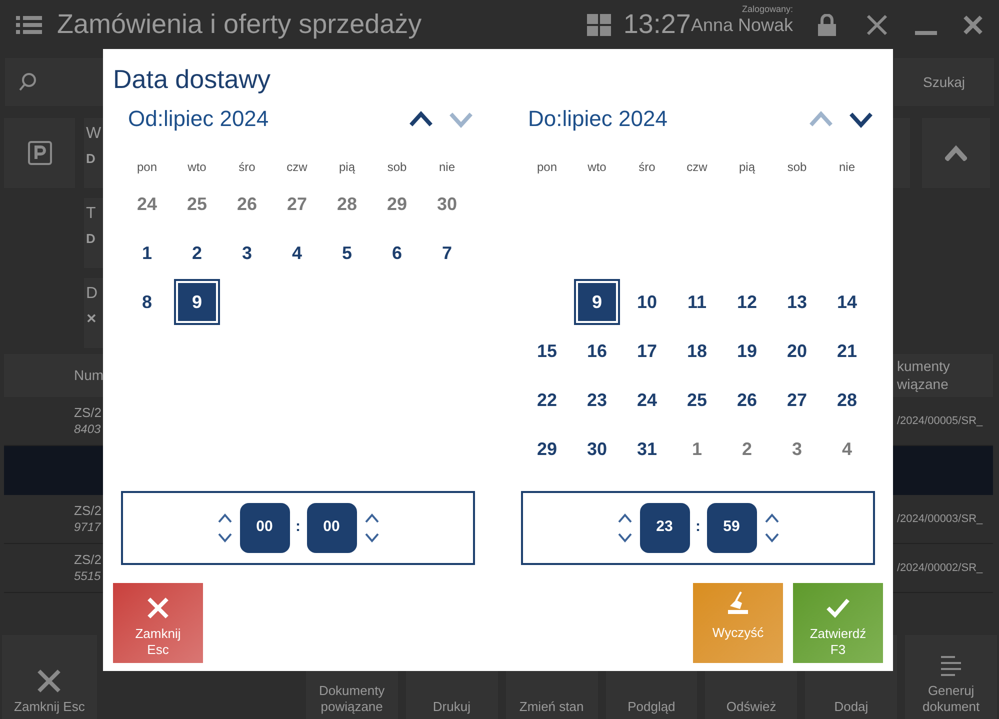 The image size is (999, 719). I want to click on day-button: 22, so click(547, 400).